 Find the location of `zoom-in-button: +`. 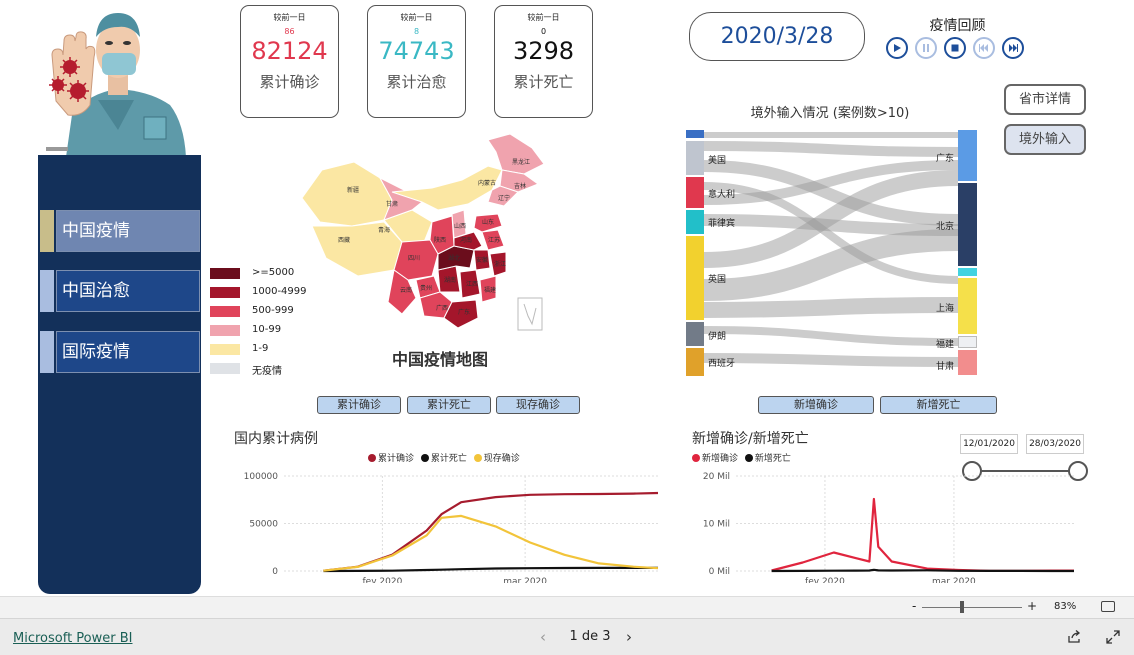

zoom-in-button: + is located at coordinates (1032, 606).